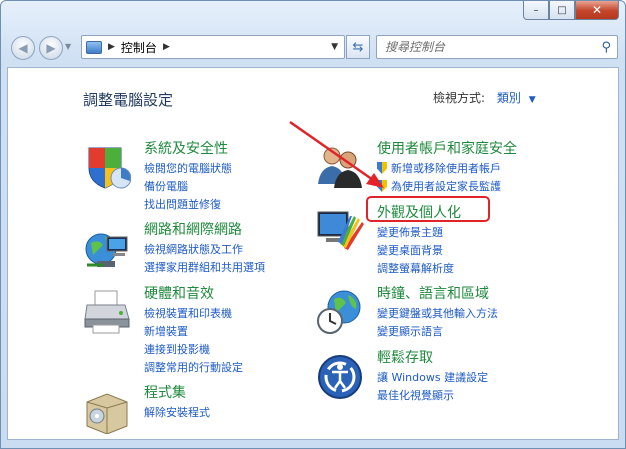  Describe the element at coordinates (428, 209) in the screenshot. I see `annotation-highlight-box` at that location.